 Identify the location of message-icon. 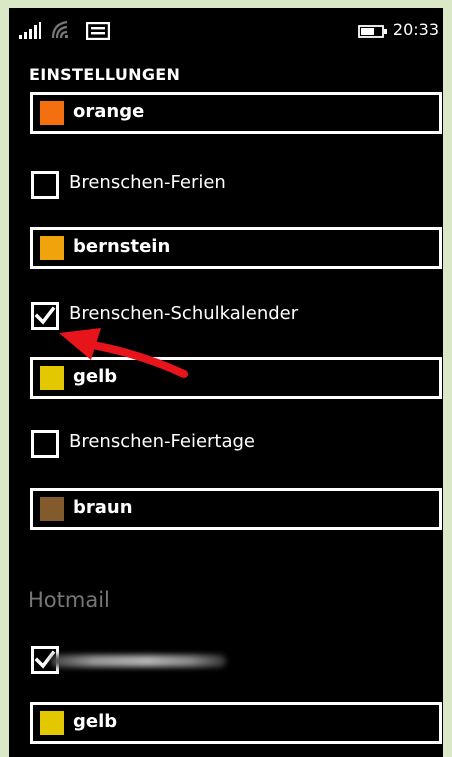
(98, 31).